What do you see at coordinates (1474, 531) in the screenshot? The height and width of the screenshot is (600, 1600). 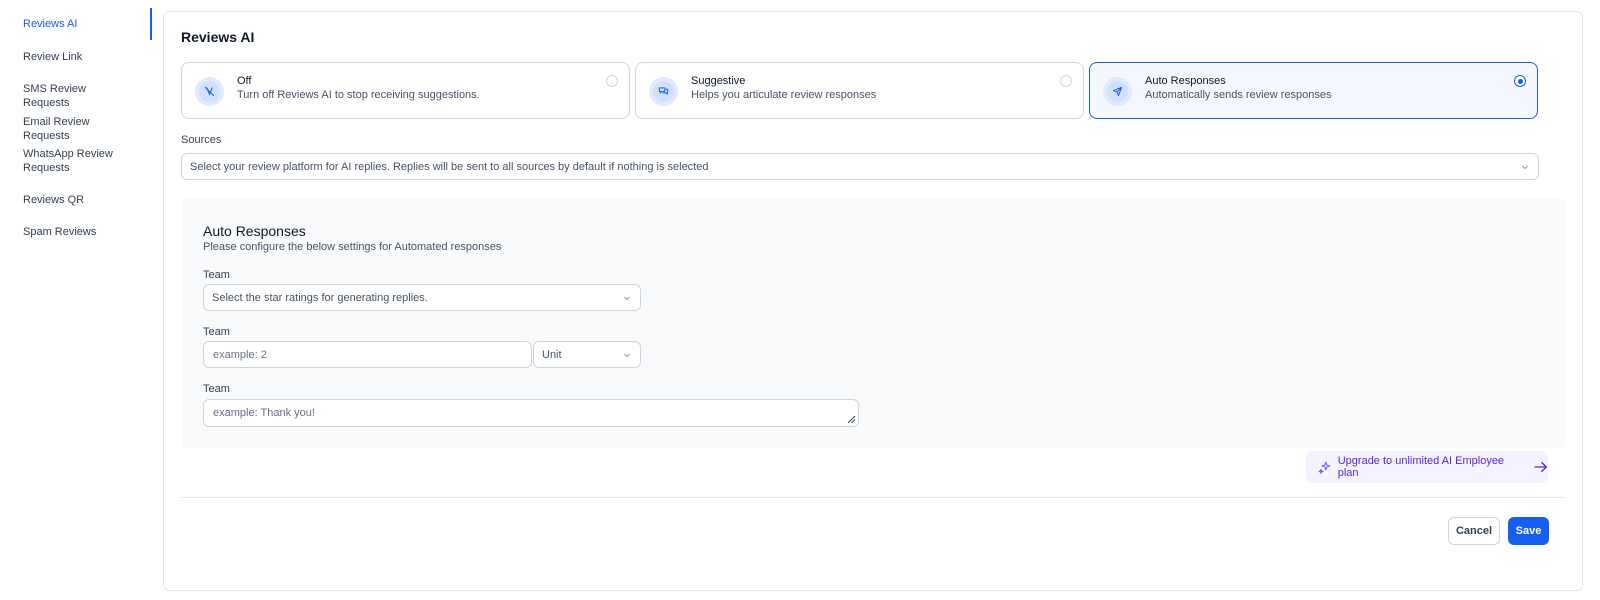 I see `cancel-button: Cancel` at bounding box center [1474, 531].